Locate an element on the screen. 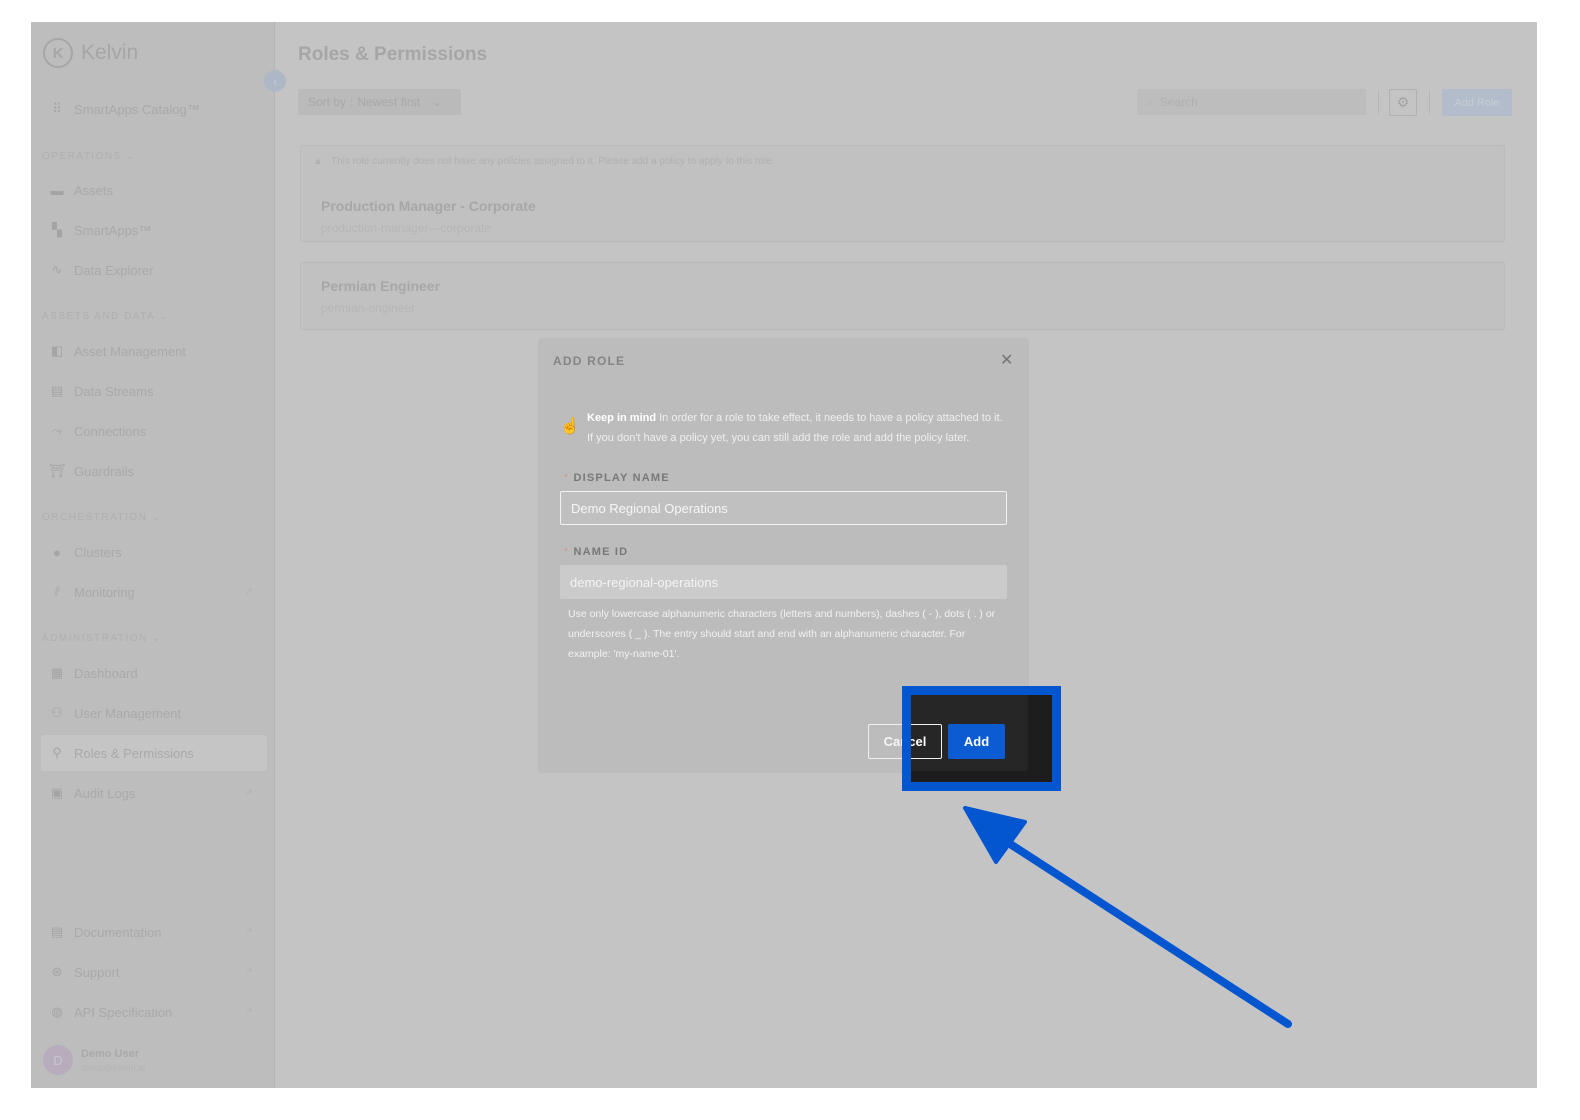 Image resolution: width=1580 pixels, height=1120 pixels. sidebar-item-smartapps: ▚ SmartApps™ is located at coordinates (100, 230).